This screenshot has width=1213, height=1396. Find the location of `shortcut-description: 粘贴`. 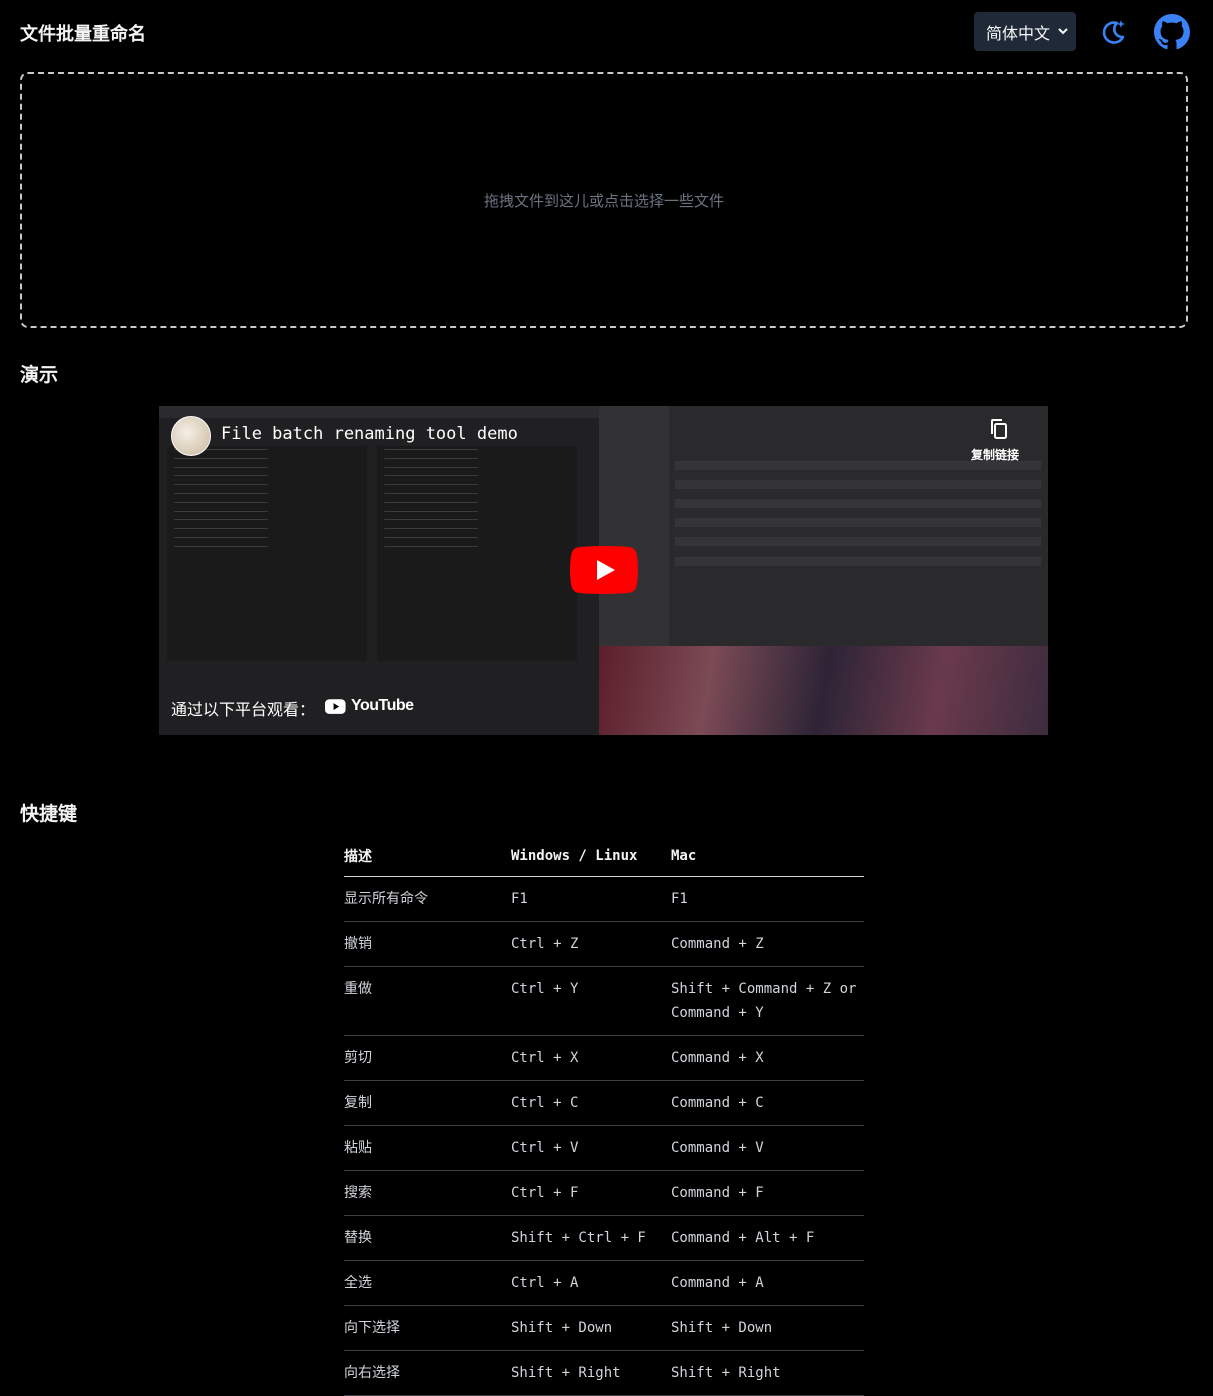

shortcut-description: 粘贴 is located at coordinates (427, 1148).